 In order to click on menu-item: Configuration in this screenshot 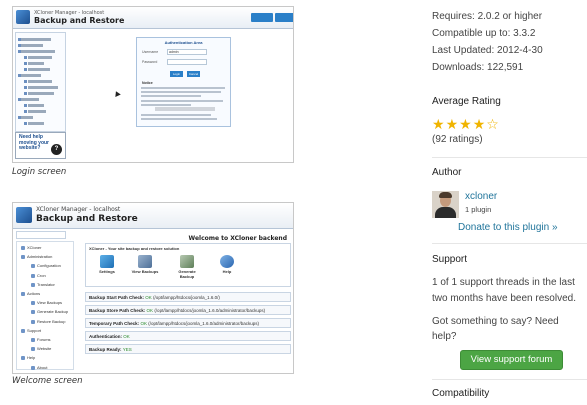, I will do `click(46, 265)`.